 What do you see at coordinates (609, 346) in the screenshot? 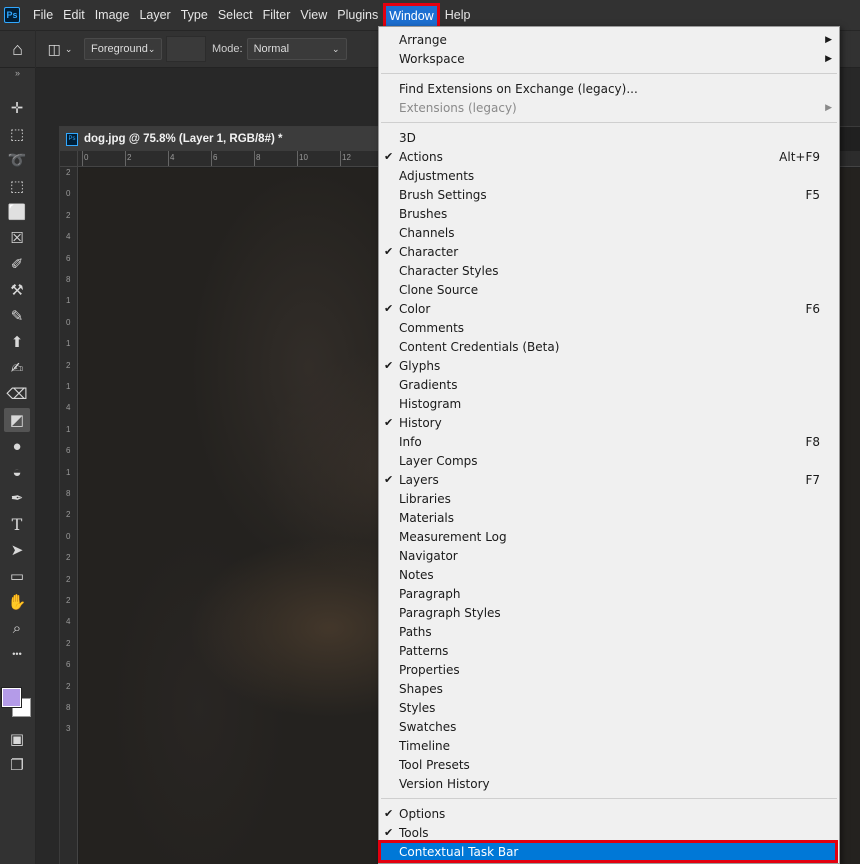
I see `menu-item-content-credentials-beta: Content Credentials (Beta)` at bounding box center [609, 346].